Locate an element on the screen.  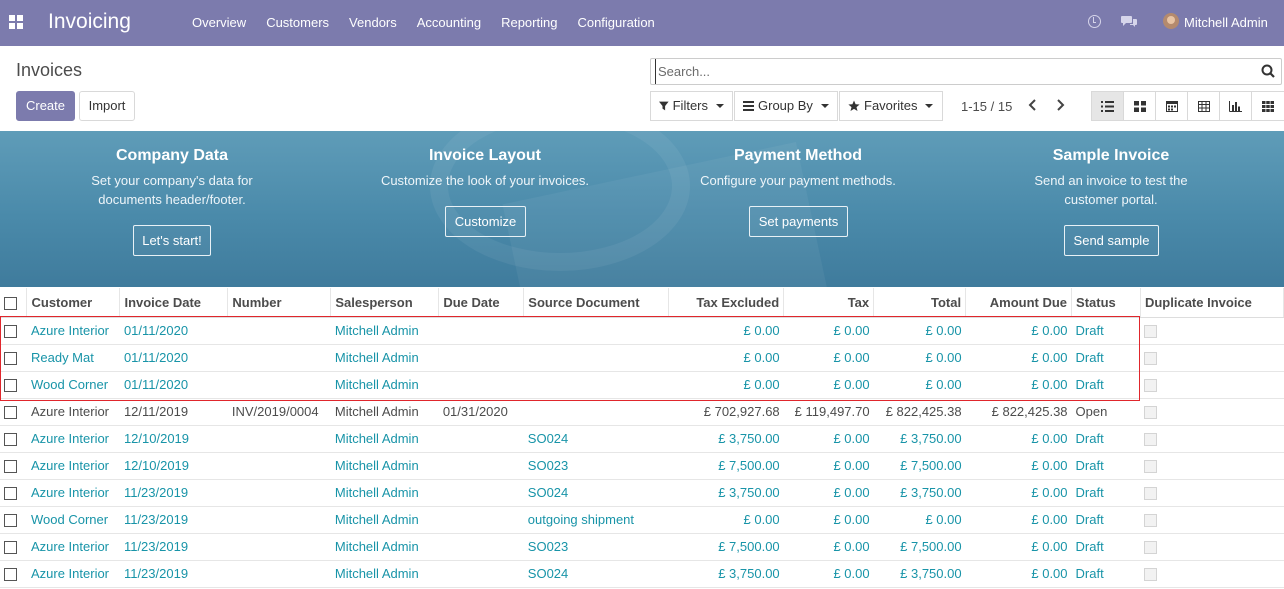
lets-start-button: Let's start! is located at coordinates (172, 240).